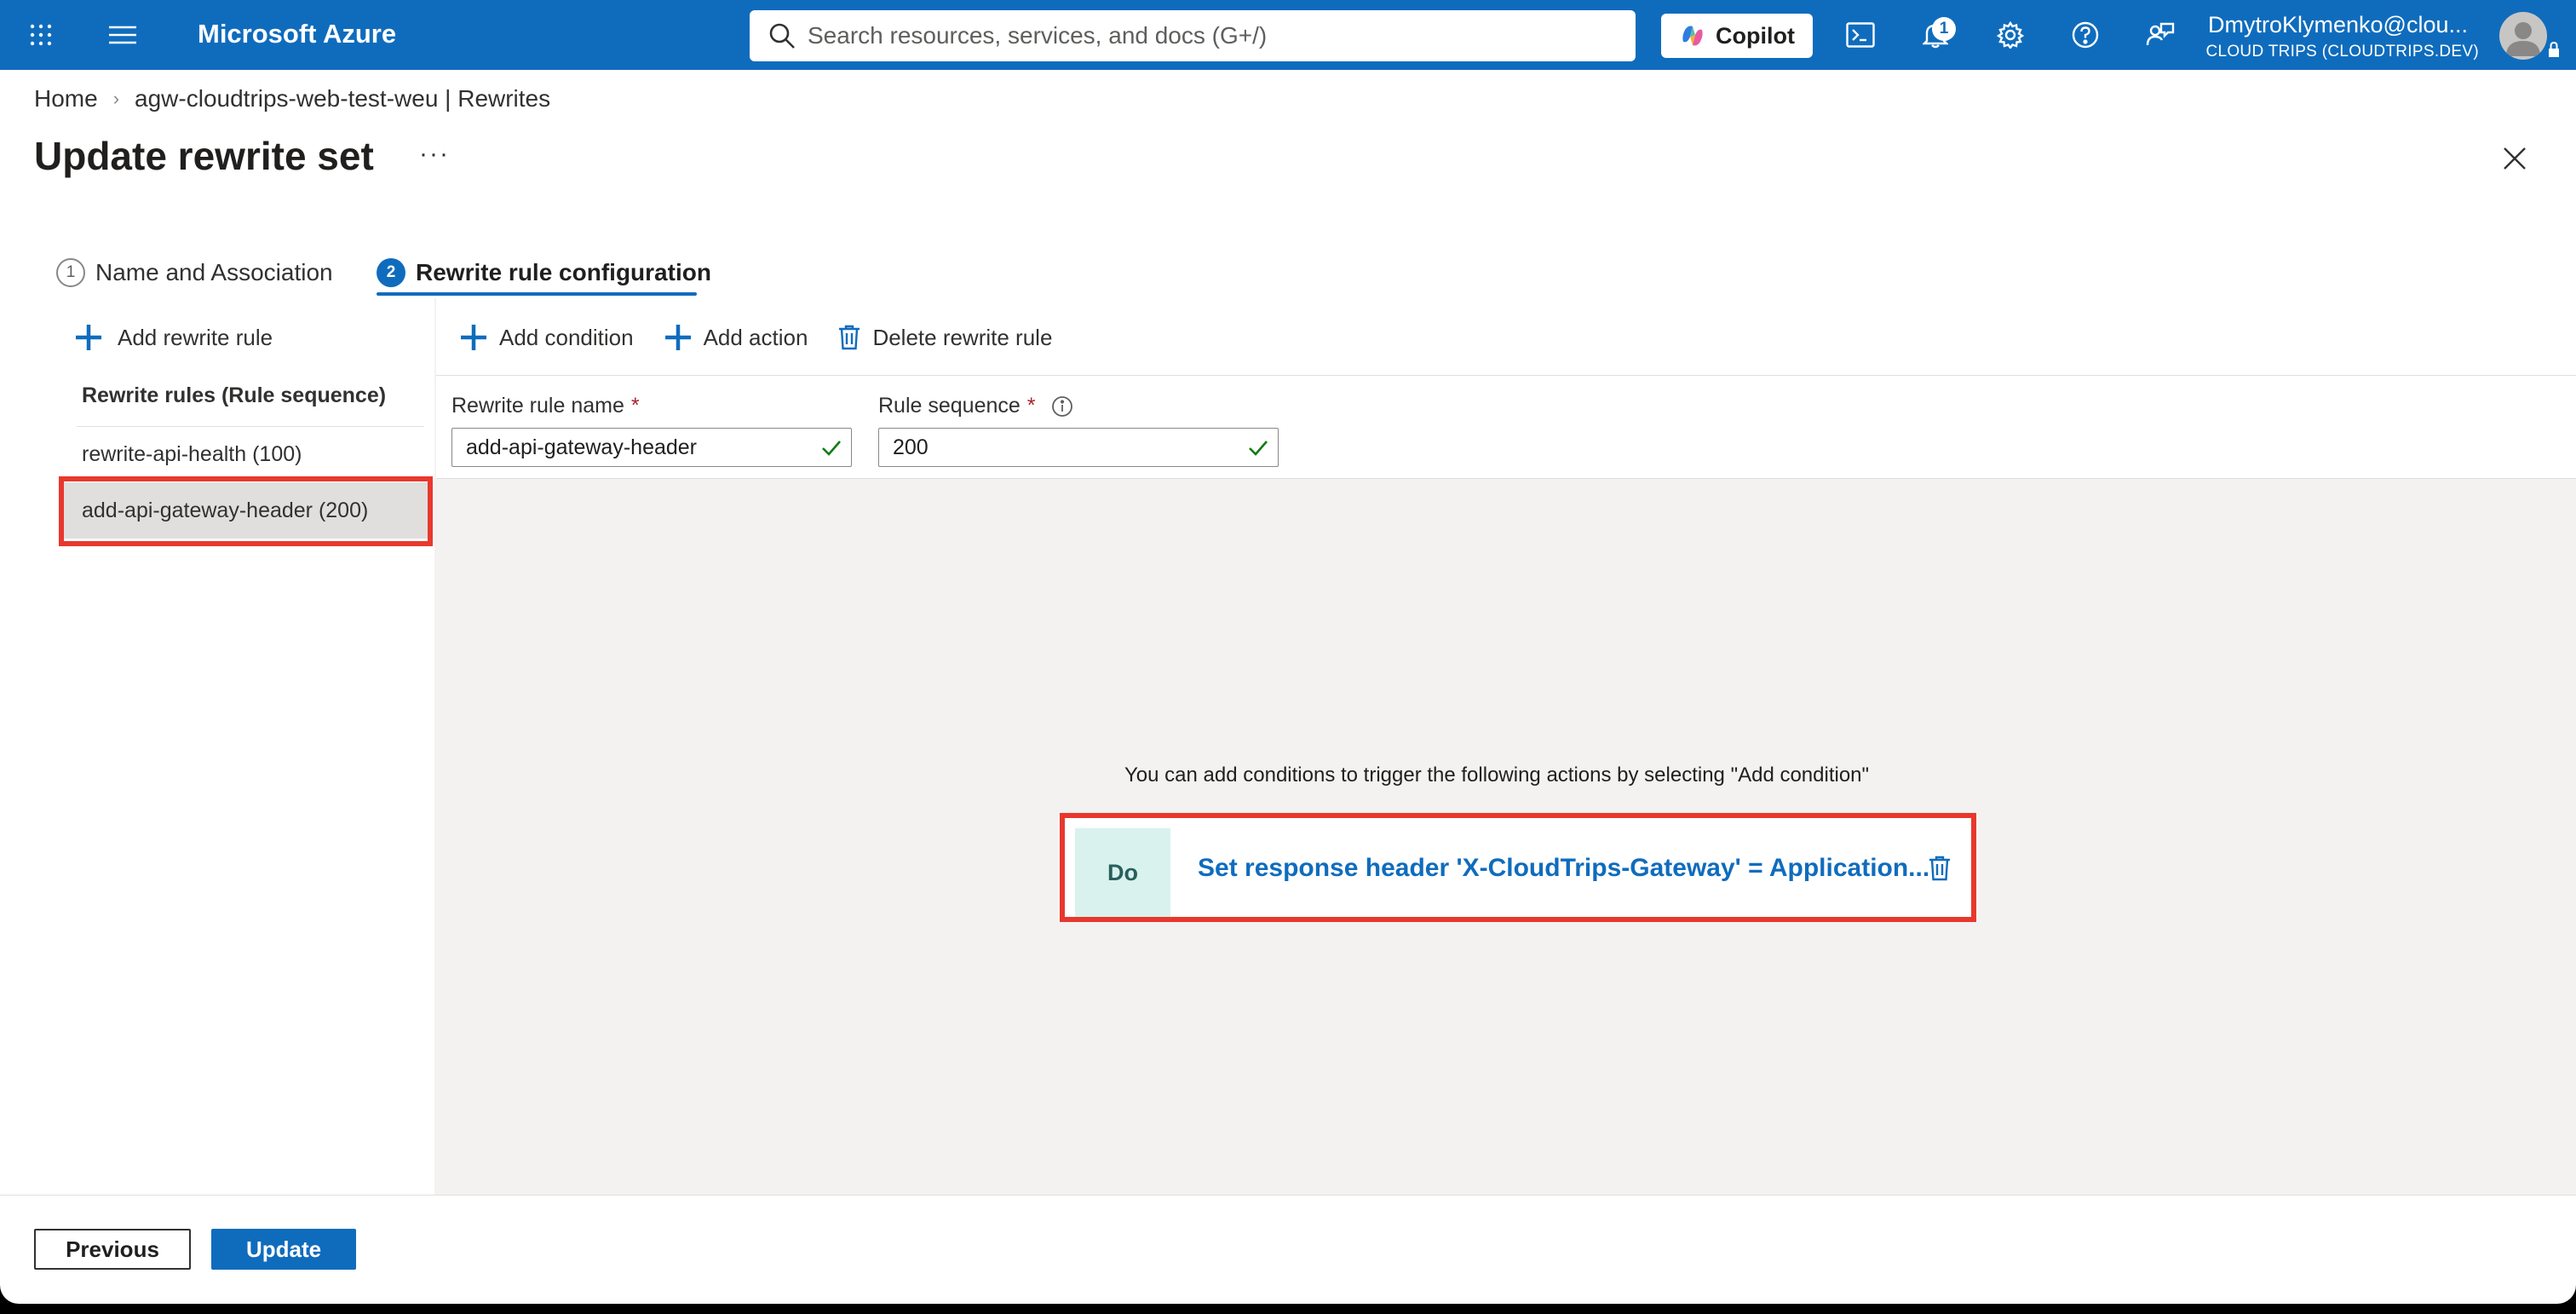  What do you see at coordinates (755, 337) in the screenshot?
I see `add-action-label: Add action` at bounding box center [755, 337].